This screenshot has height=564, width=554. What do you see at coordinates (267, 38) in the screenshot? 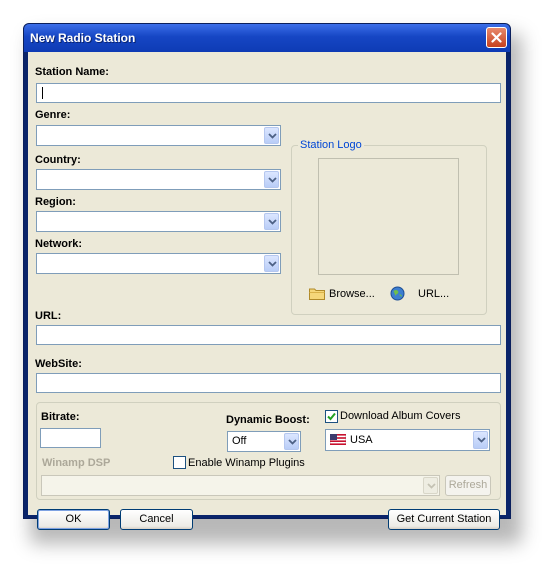
I see `title-bar: New Radio Station` at bounding box center [267, 38].